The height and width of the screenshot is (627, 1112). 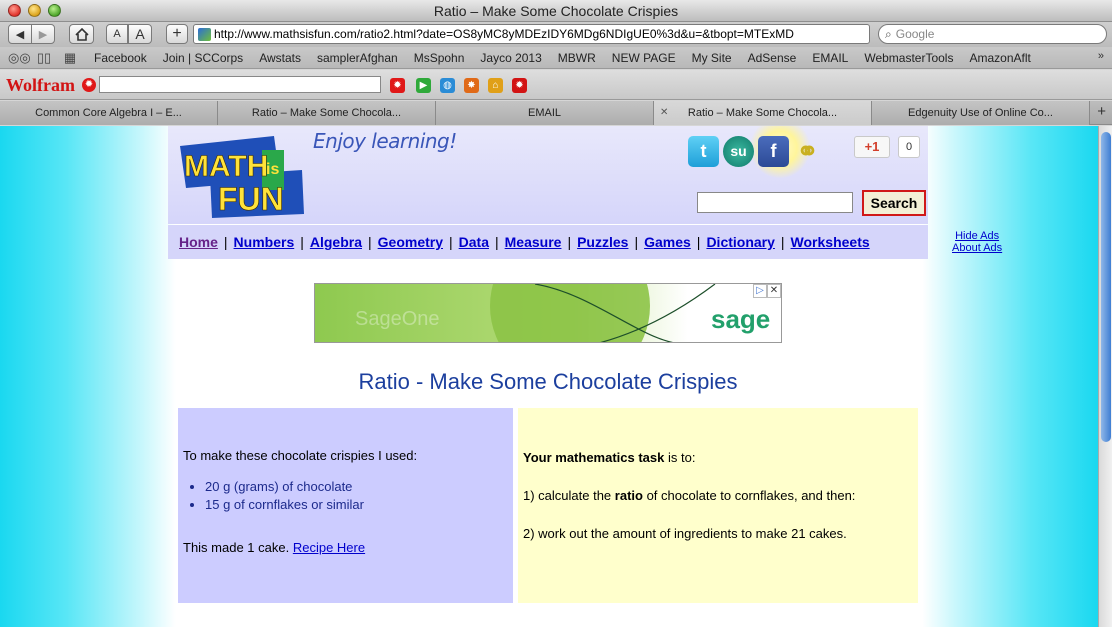 I want to click on bookmarks-book-icon: ▯▯, so click(x=44, y=58).